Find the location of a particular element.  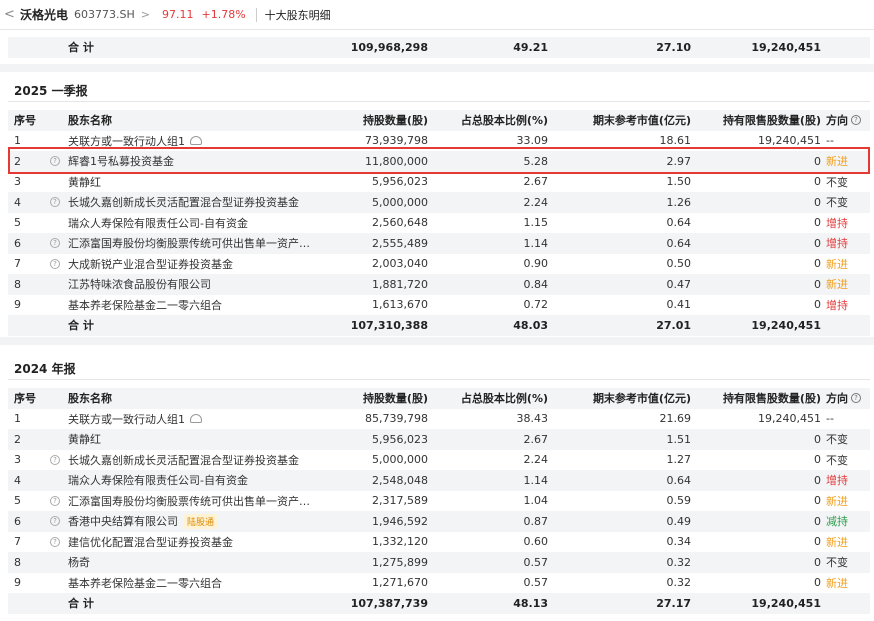

holding: 2,317,589 is located at coordinates (400, 501).